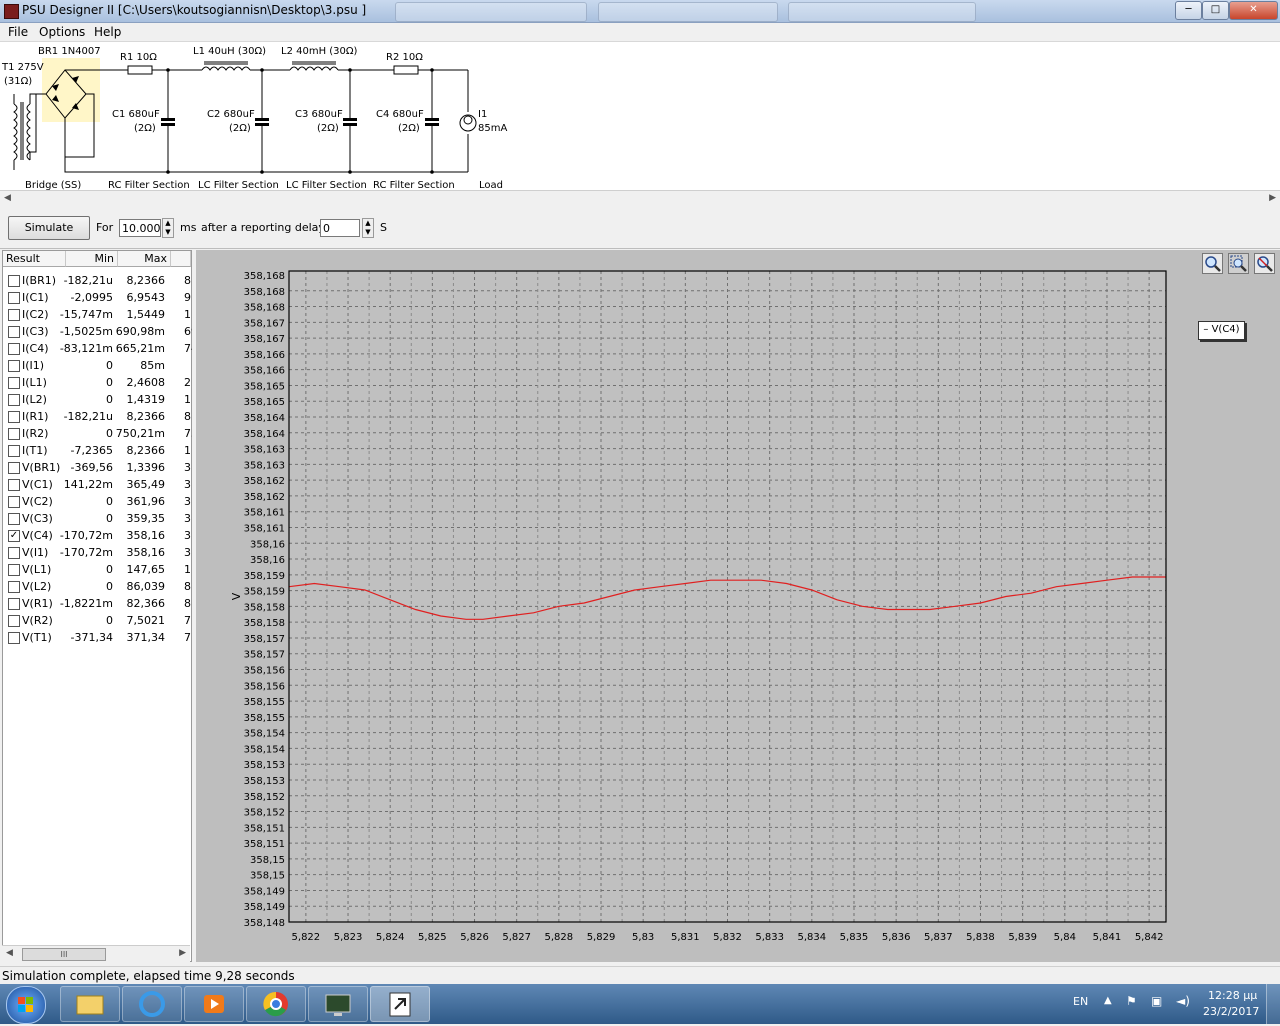 The image size is (1280, 1026). What do you see at coordinates (267, 544) in the screenshot?
I see `y-tick-label: 358,16` at bounding box center [267, 544].